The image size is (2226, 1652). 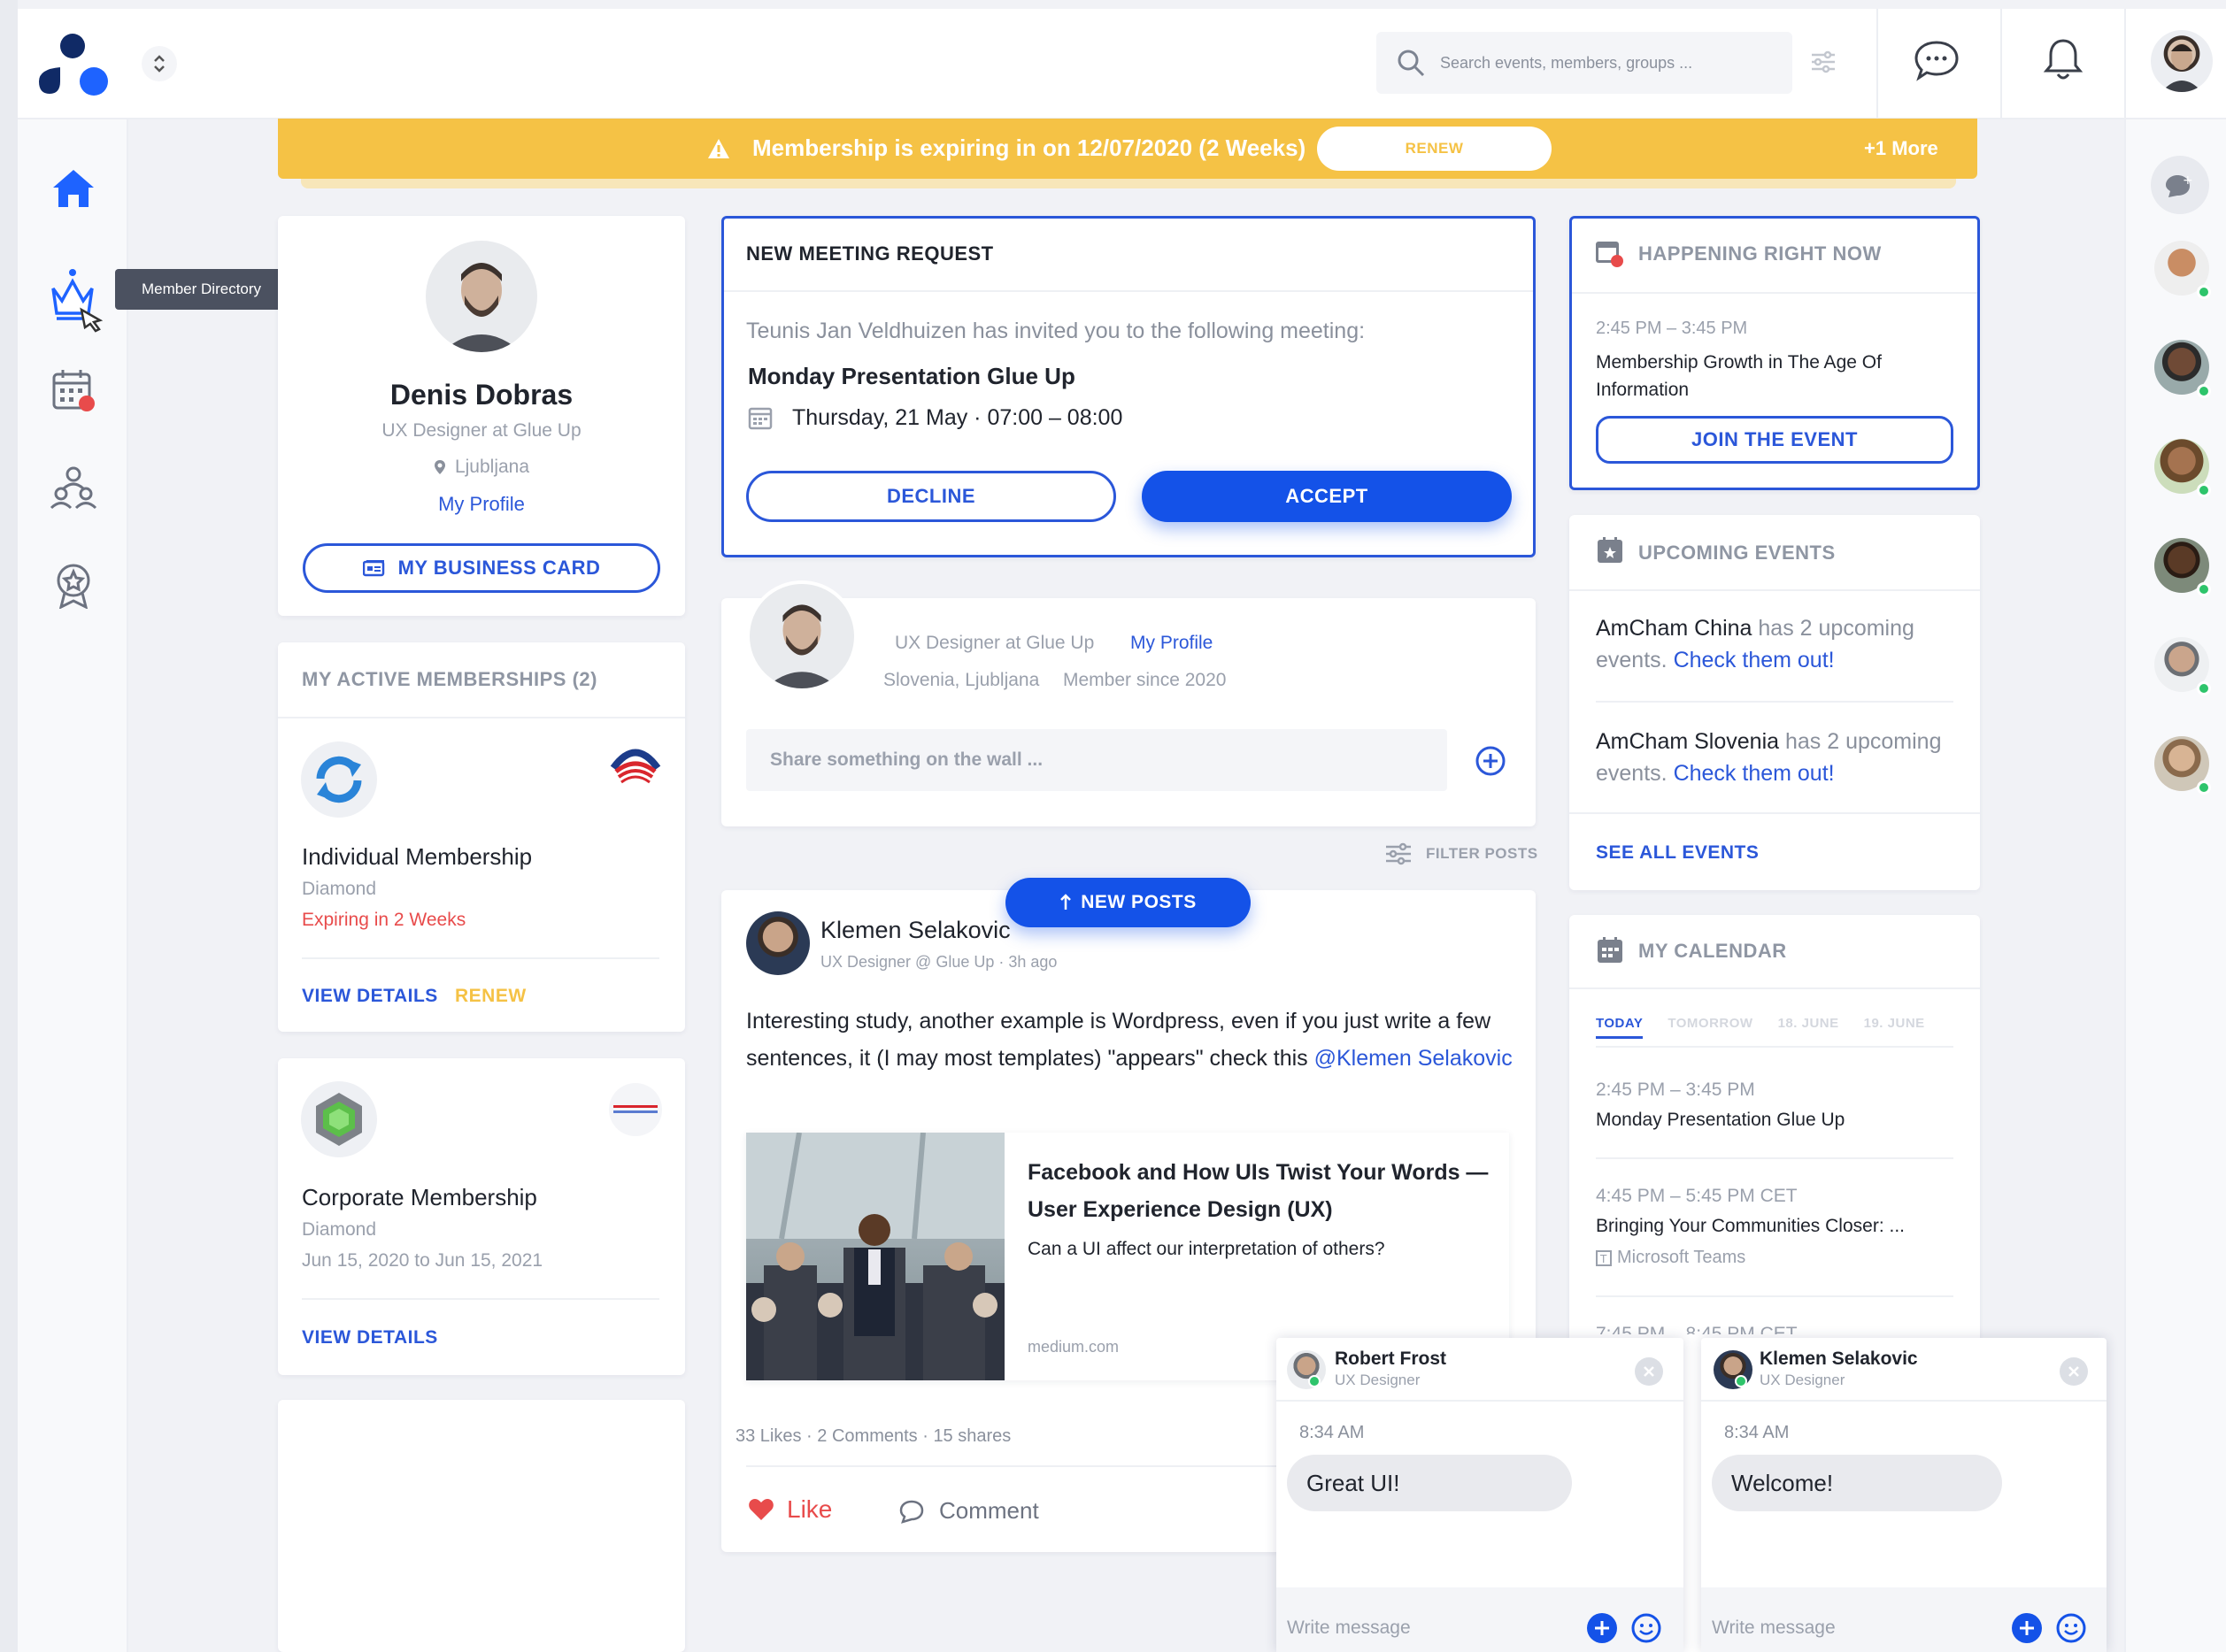 I want to click on banner-more-link: +1 More, so click(x=1901, y=148).